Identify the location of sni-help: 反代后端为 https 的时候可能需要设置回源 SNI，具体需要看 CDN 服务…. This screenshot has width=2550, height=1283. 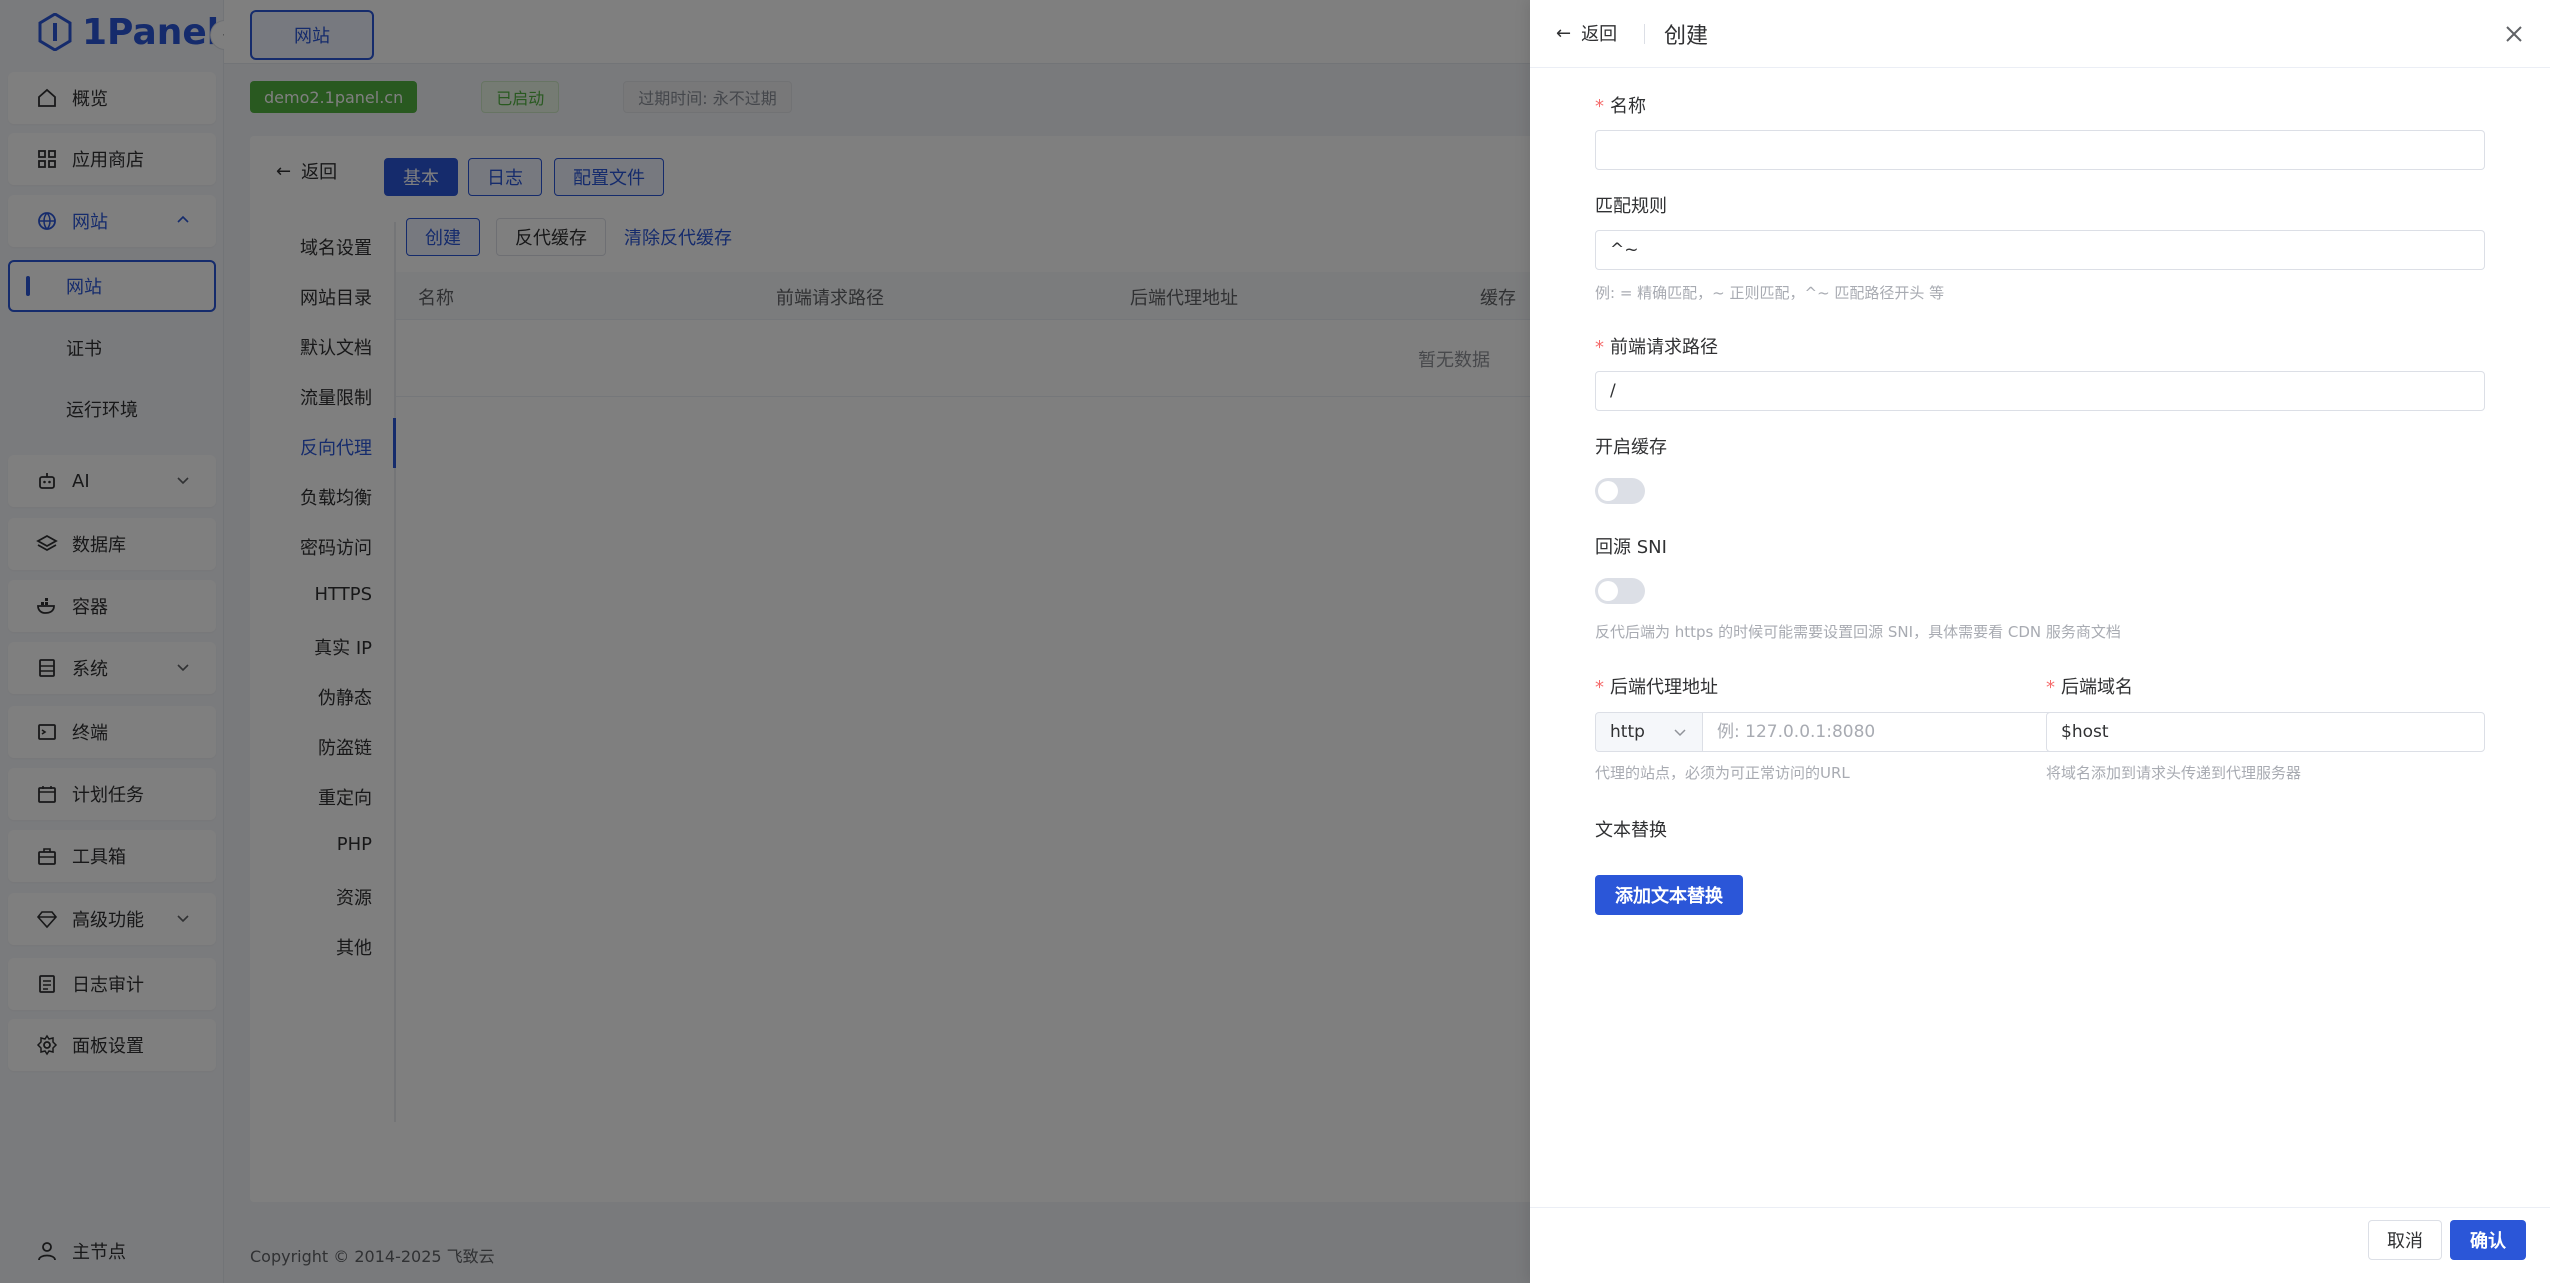
(1858, 632).